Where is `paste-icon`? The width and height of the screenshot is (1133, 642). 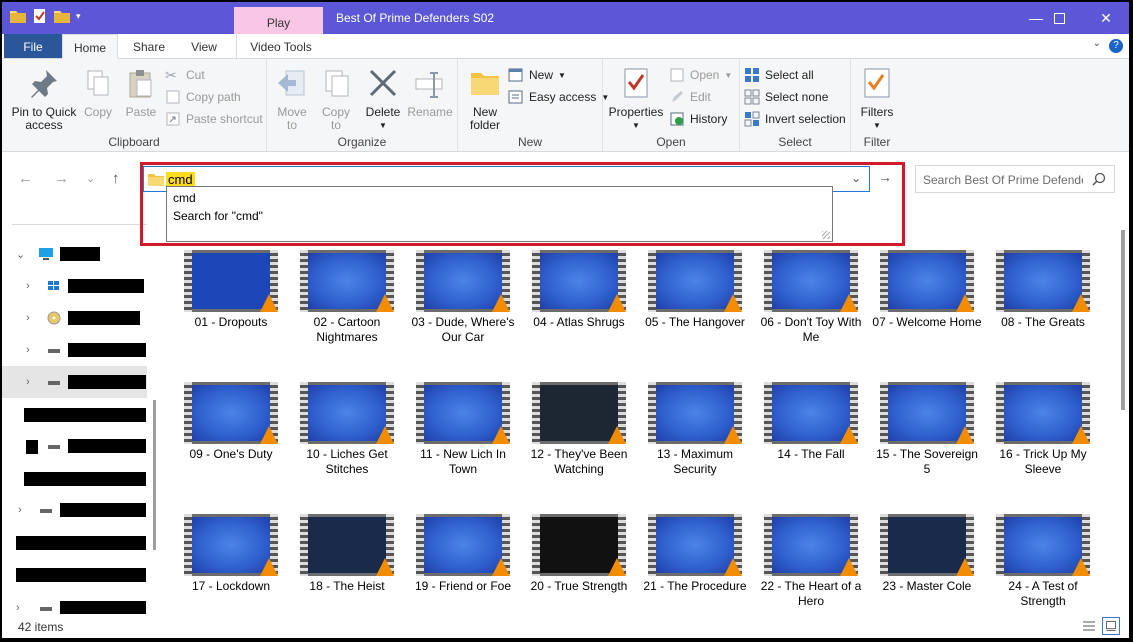 paste-icon is located at coordinates (140, 84).